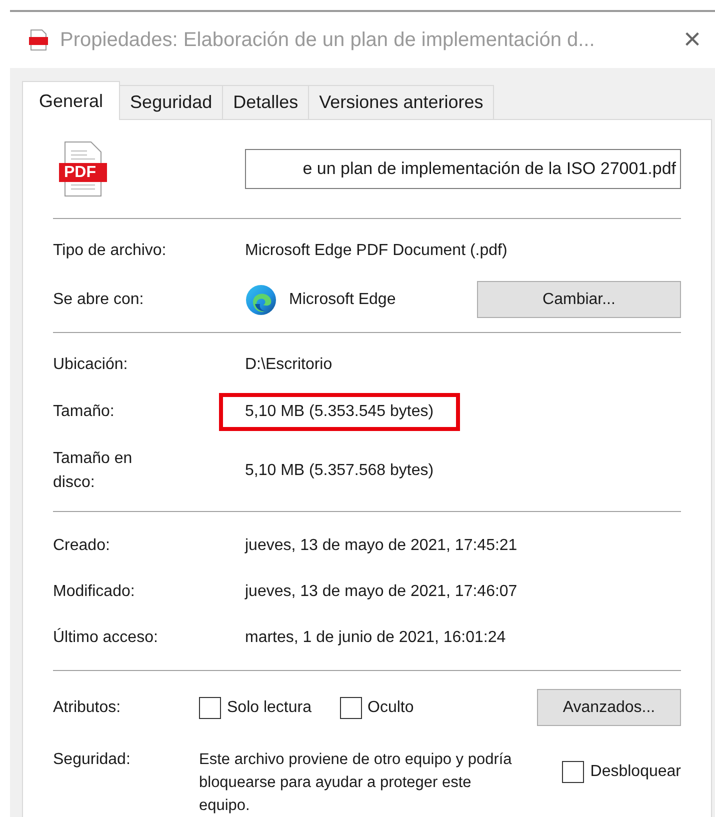 The height and width of the screenshot is (817, 715). What do you see at coordinates (92, 760) in the screenshot?
I see `field-label: Seguridad:` at bounding box center [92, 760].